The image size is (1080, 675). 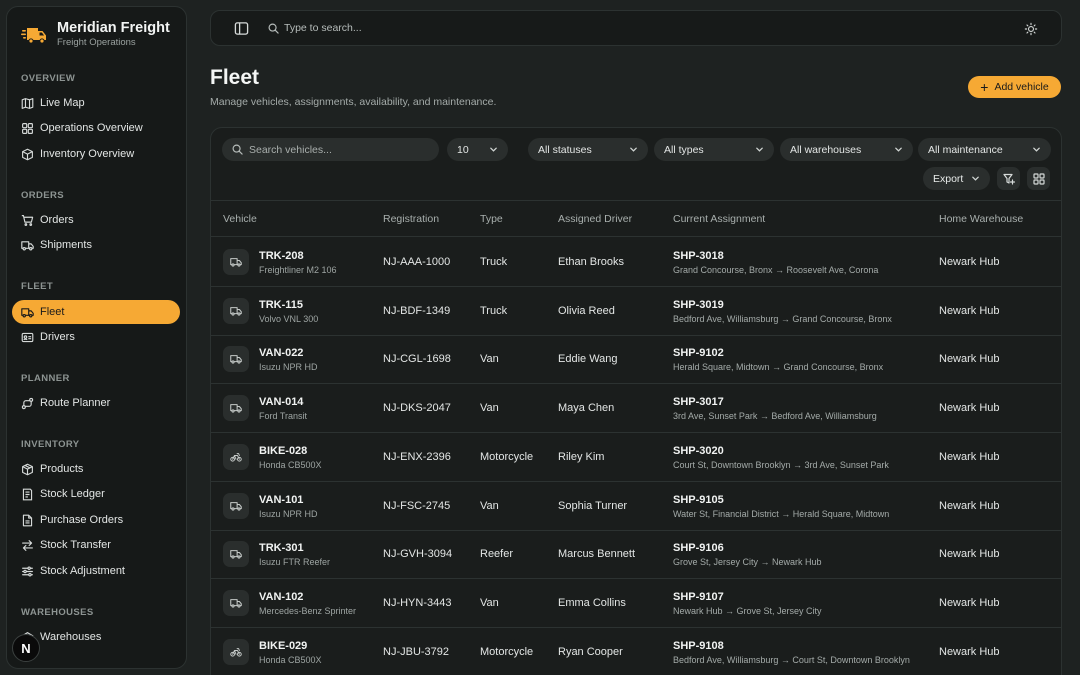 I want to click on nav-item-shipments: Shipments, so click(x=96, y=245).